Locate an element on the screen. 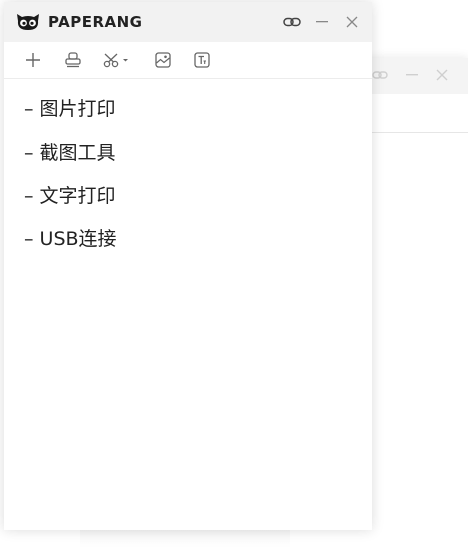 This screenshot has width=468, height=548. link-icon is located at coordinates (292, 22).